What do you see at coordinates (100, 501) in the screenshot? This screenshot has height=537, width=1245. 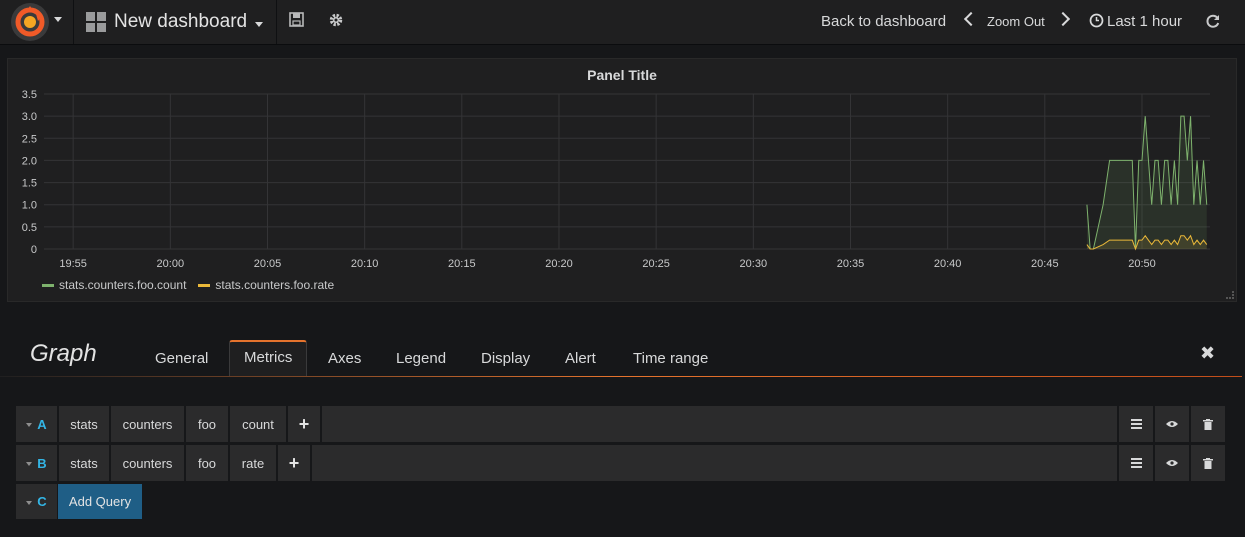 I see `add-query-button: Add Query` at bounding box center [100, 501].